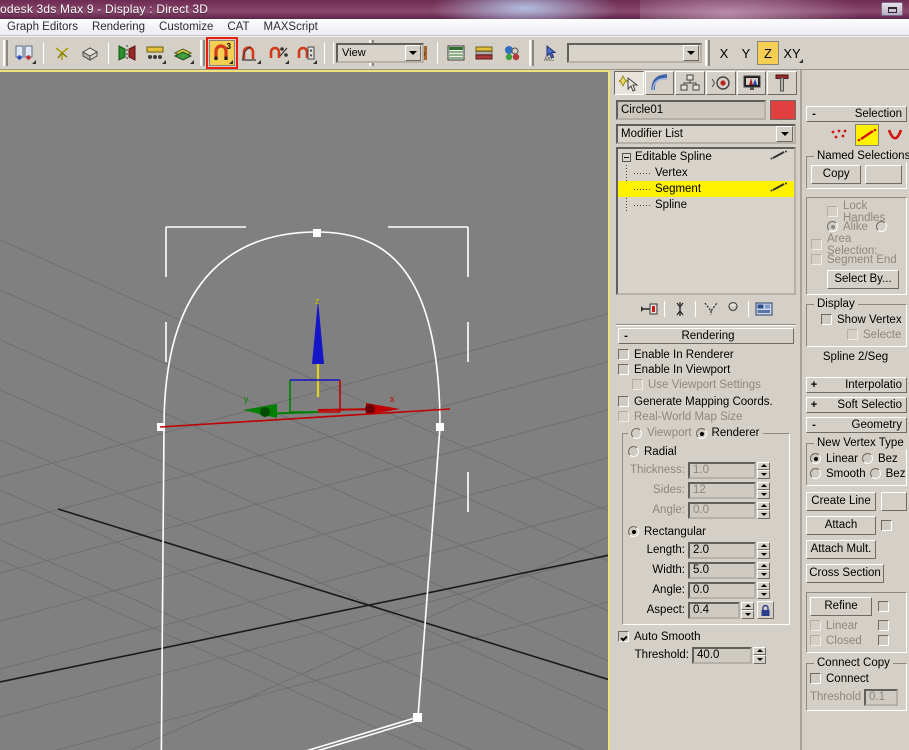  What do you see at coordinates (782, 83) in the screenshot?
I see `utilities-tab` at bounding box center [782, 83].